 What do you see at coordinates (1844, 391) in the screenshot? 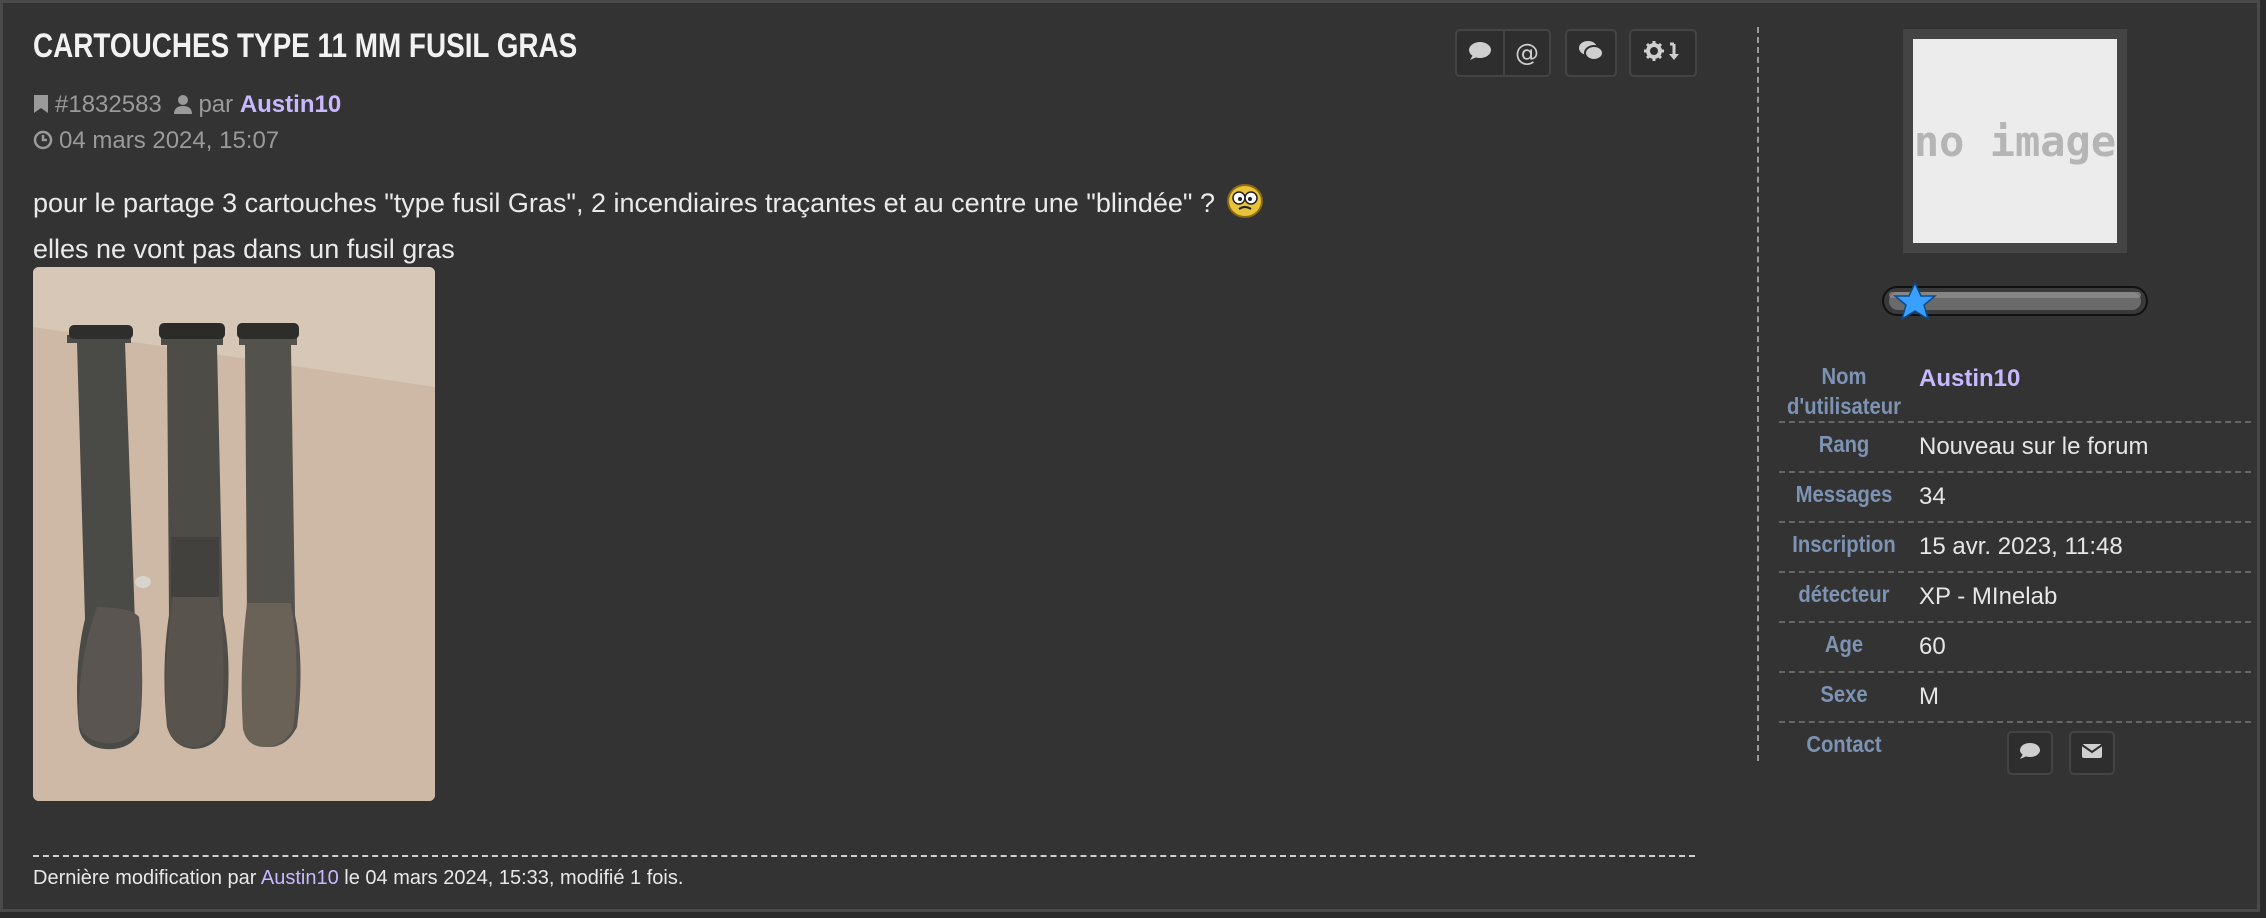
I see `profile-label-username: Nom d'utilisateur` at bounding box center [1844, 391].